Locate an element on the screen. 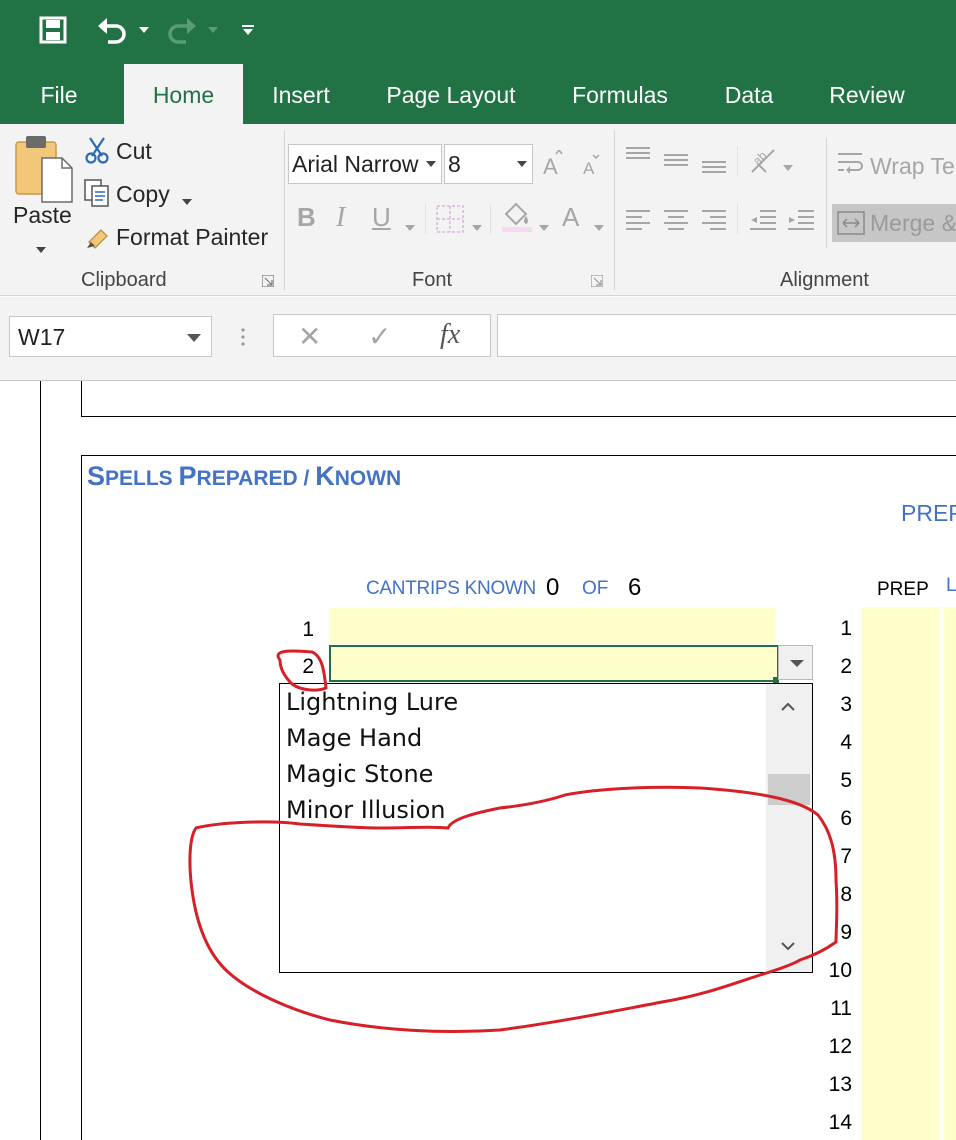 This screenshot has height=1140, width=956. dropdown-scrollbar is located at coordinates (789, 828).